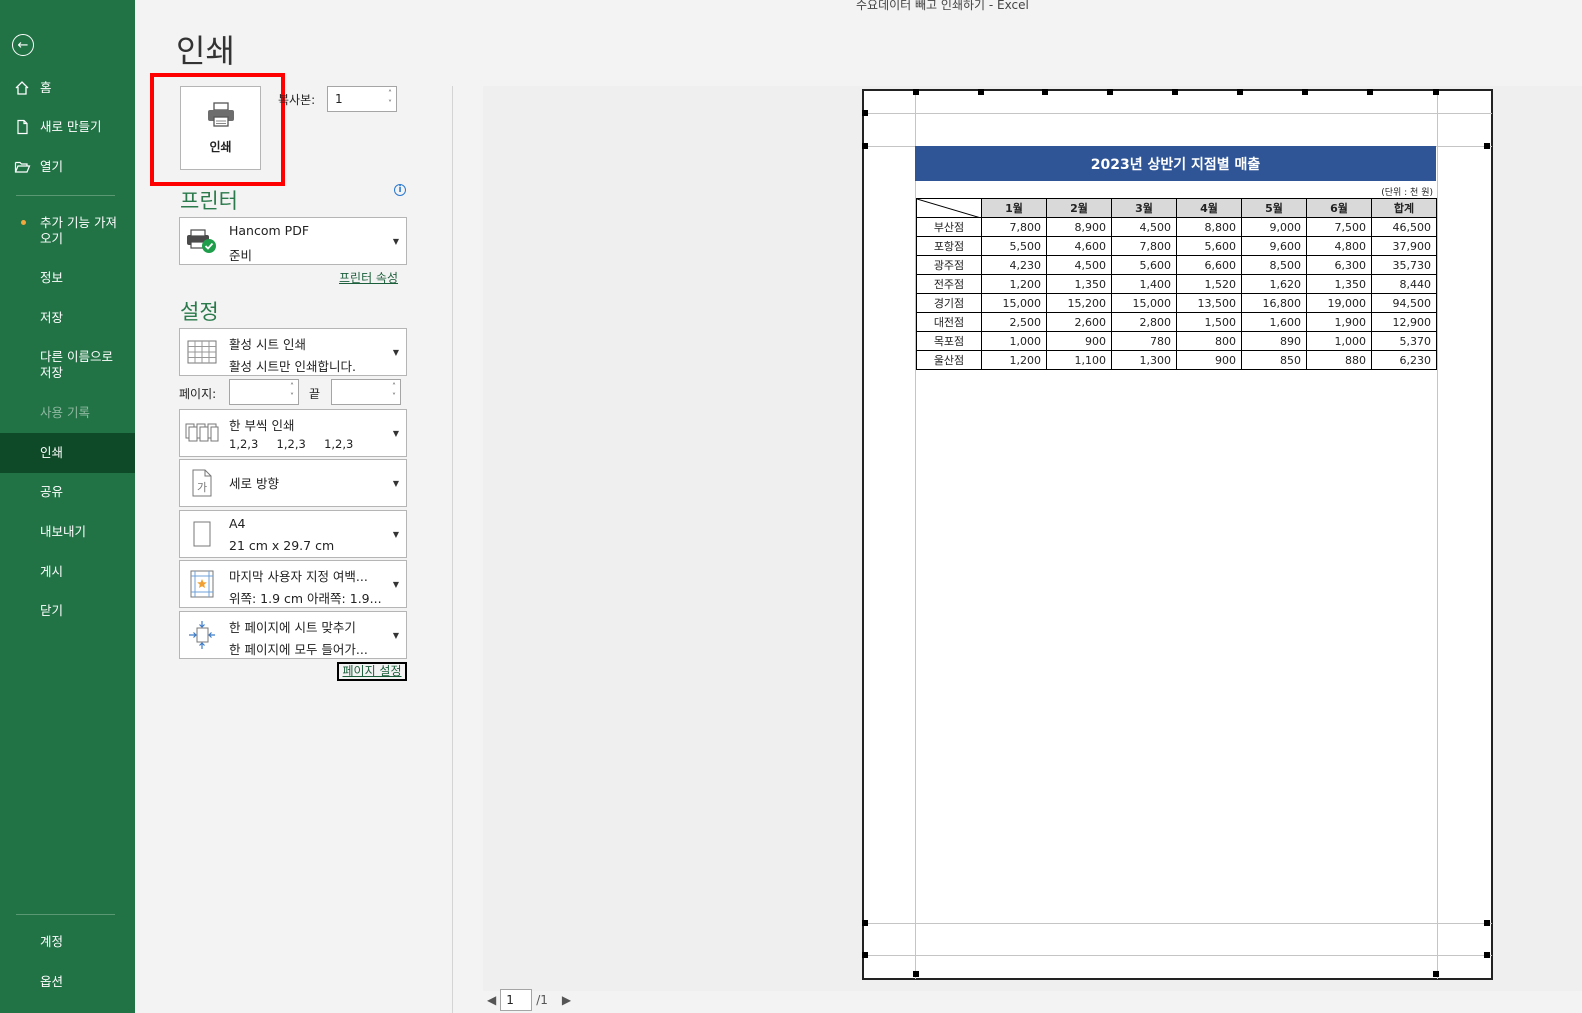  Describe the element at coordinates (1274, 246) in the screenshot. I see `value-cell: 9,600` at that location.